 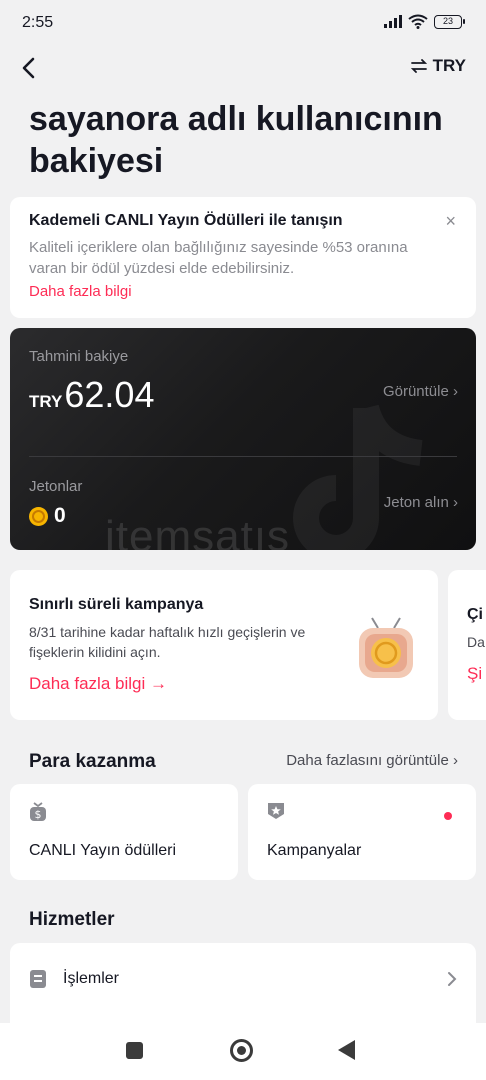 What do you see at coordinates (314, 850) in the screenshot?
I see `campaigns-label: Kampanyalar` at bounding box center [314, 850].